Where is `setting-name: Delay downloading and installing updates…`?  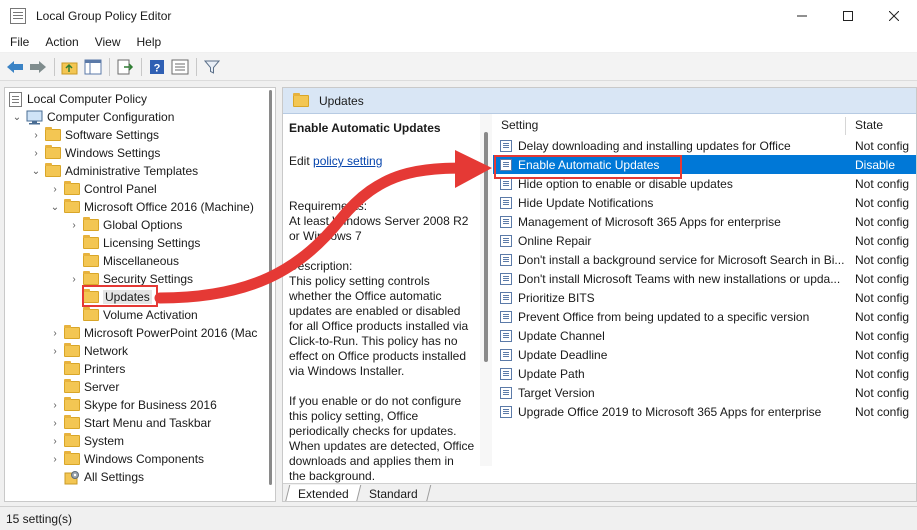
setting-name: Delay downloading and installing updates… is located at coordinates (654, 145).